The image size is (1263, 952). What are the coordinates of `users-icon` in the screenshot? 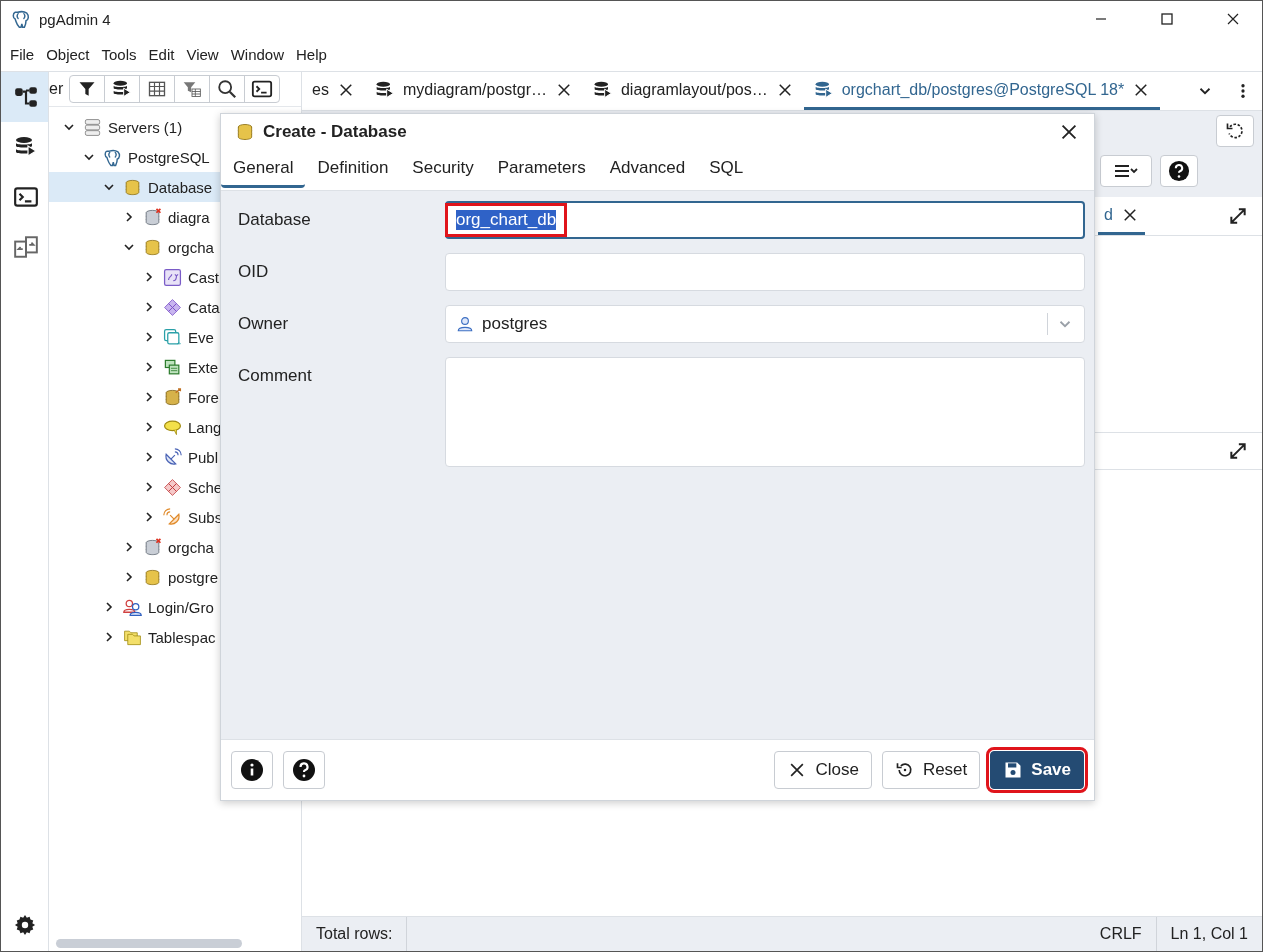 It's located at (132, 607).